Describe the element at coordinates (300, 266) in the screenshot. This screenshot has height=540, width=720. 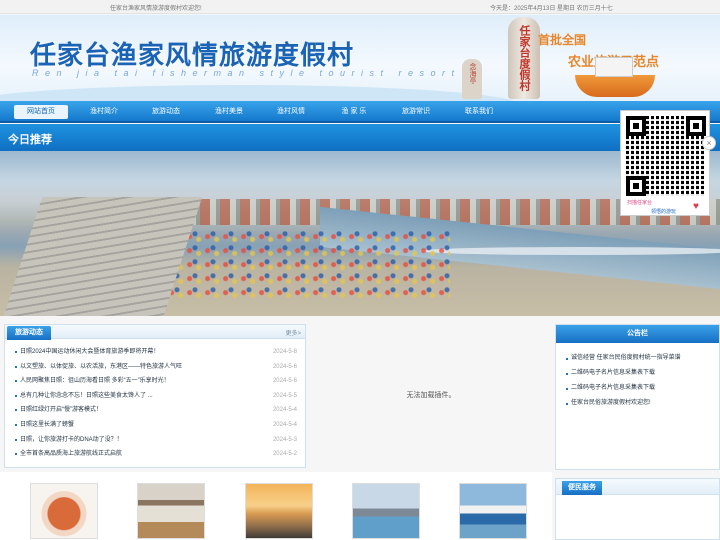
I see `photo-crowd` at that location.